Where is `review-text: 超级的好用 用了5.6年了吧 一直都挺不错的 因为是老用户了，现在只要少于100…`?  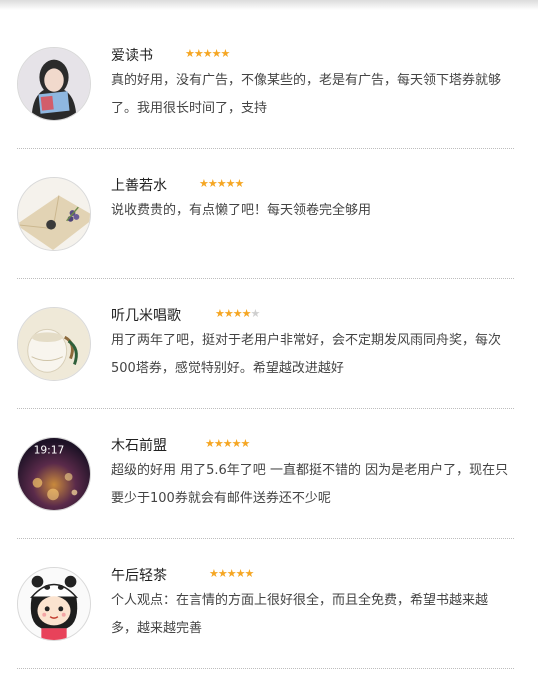 review-text: 超级的好用 用了5.6年了吧 一直都挺不错的 因为是老用户了，现在只要少于100… is located at coordinates (310, 484).